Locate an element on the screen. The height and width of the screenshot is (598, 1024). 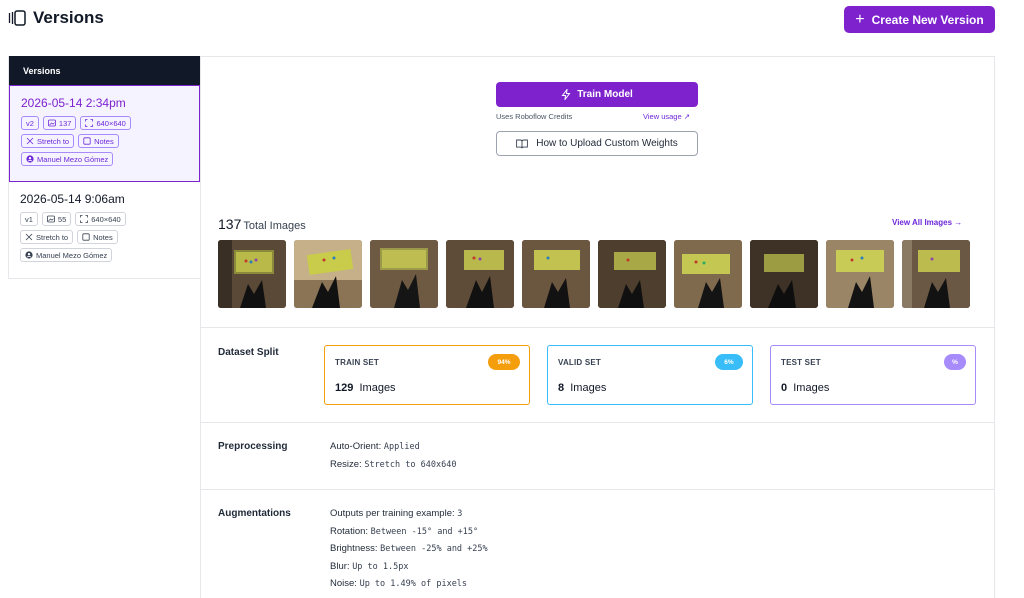
augmentation-step: Noise: Up to 1.49% of pixels is located at coordinates (399, 583).